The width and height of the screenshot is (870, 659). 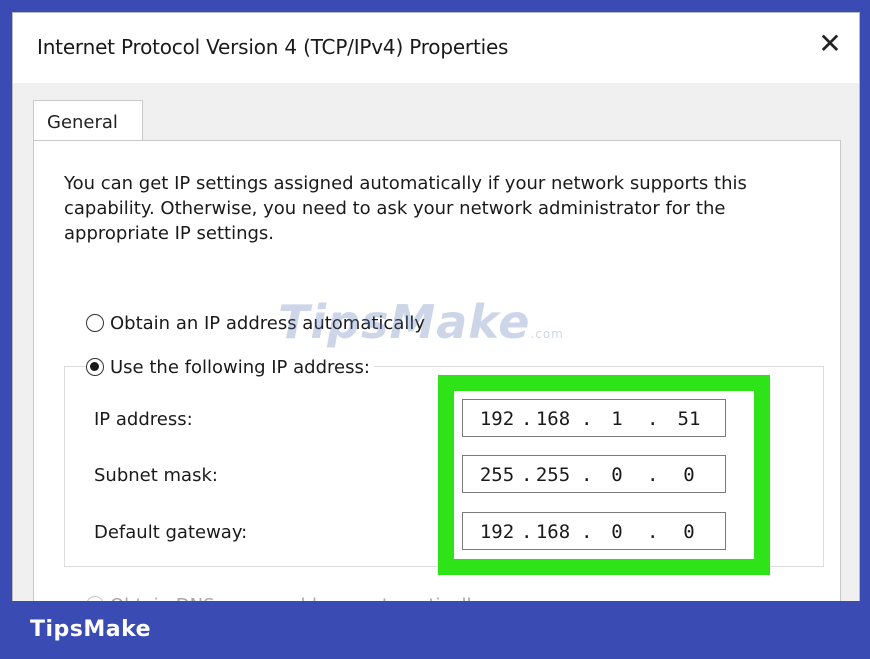 What do you see at coordinates (617, 532) in the screenshot?
I see `gateway-octet-3: 0` at bounding box center [617, 532].